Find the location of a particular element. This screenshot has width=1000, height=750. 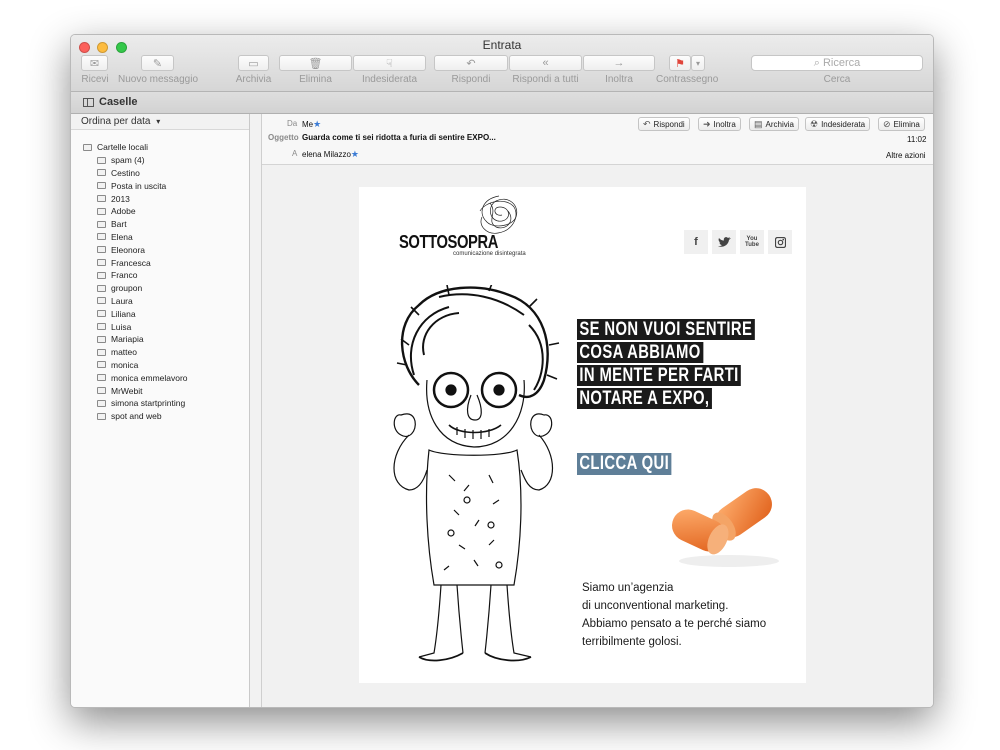

delete-circle-icon: ⊘ is located at coordinates (887, 123).